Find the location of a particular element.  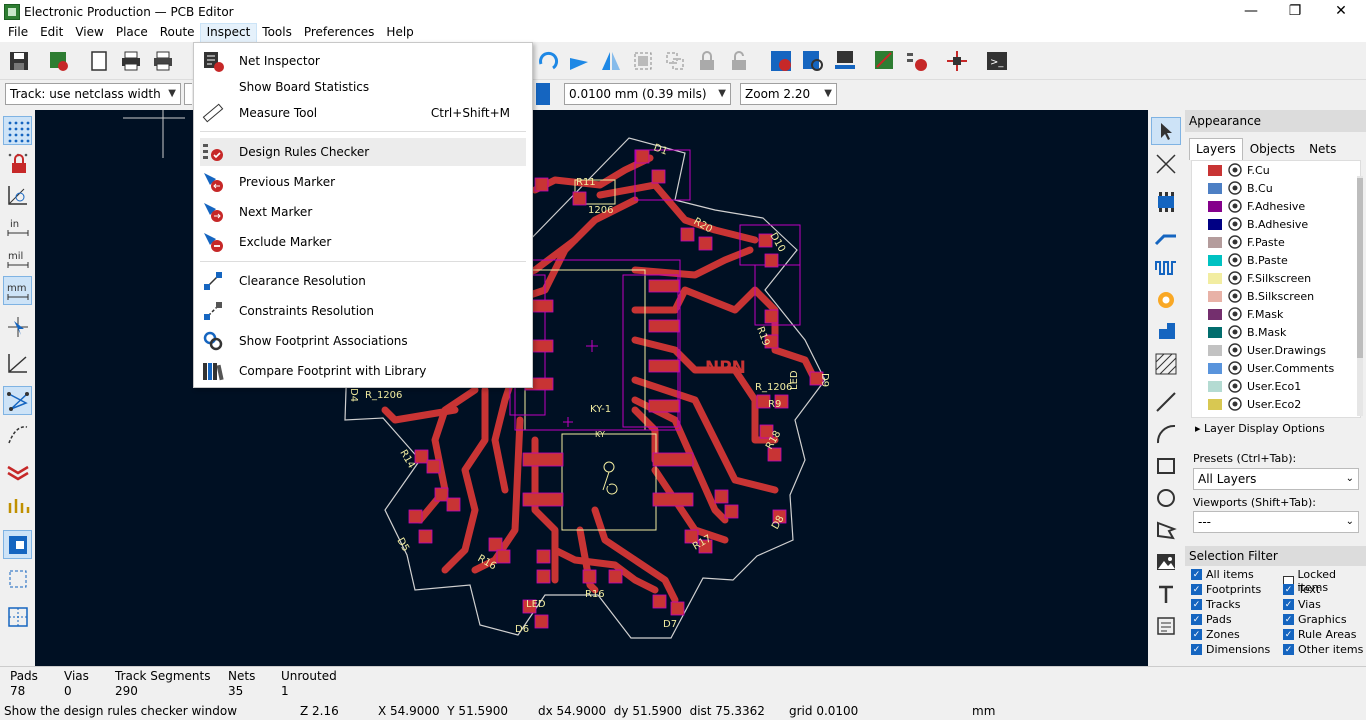

track-outline-icon is located at coordinates (17, 470).